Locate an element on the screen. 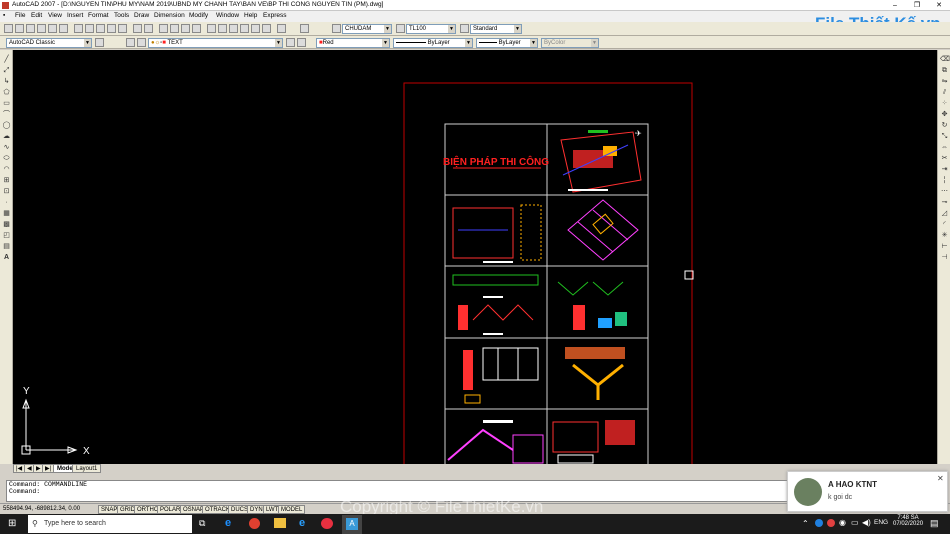  revision-cloud-icon: ☁ is located at coordinates (6, 137).